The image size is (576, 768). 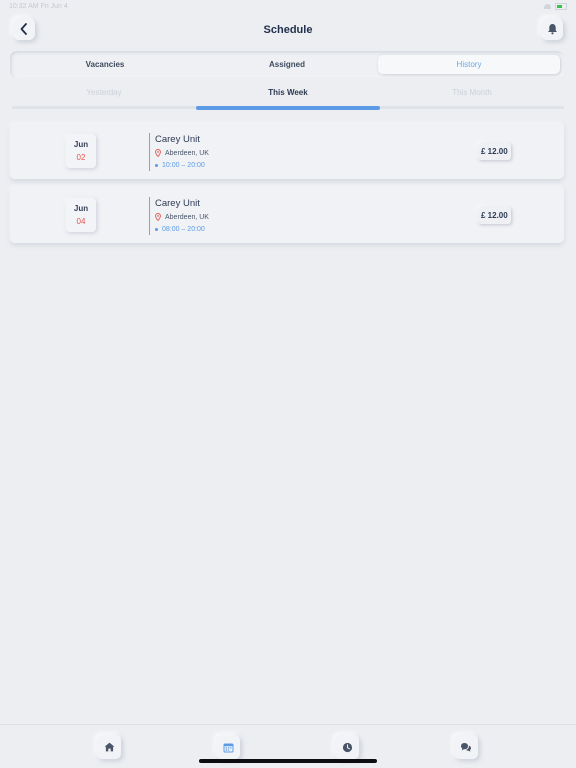 I want to click on shift-time-text: 10:00 – 20:00, so click(x=183, y=165).